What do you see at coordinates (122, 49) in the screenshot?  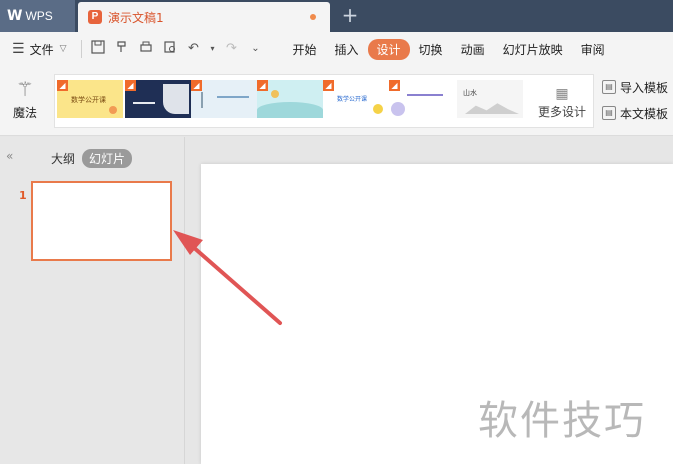 I see `format-painter-icon` at bounding box center [122, 49].